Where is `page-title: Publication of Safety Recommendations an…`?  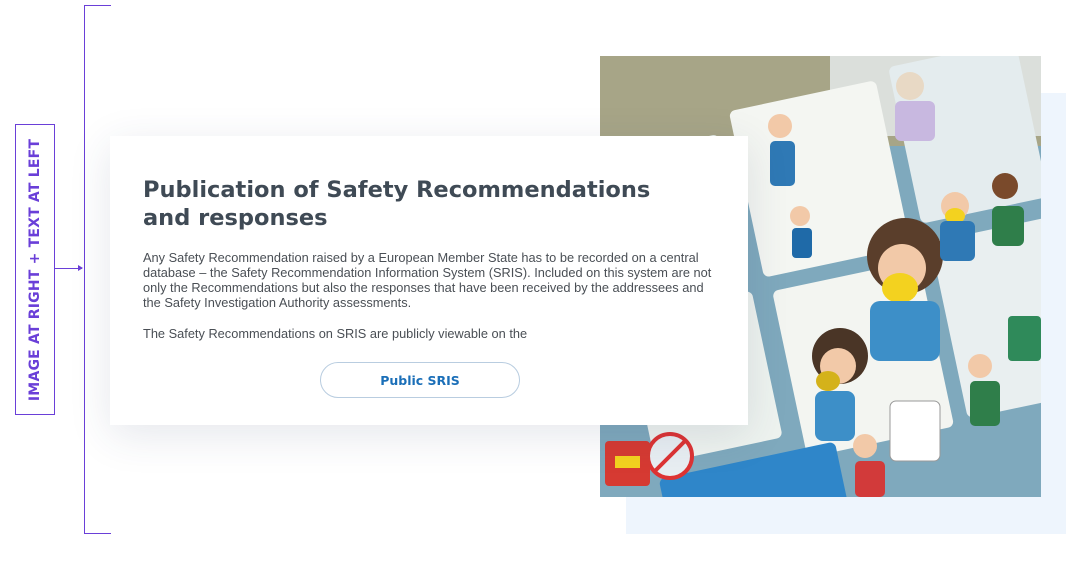 page-title: Publication of Safety Recommendations an… is located at coordinates (397, 204).